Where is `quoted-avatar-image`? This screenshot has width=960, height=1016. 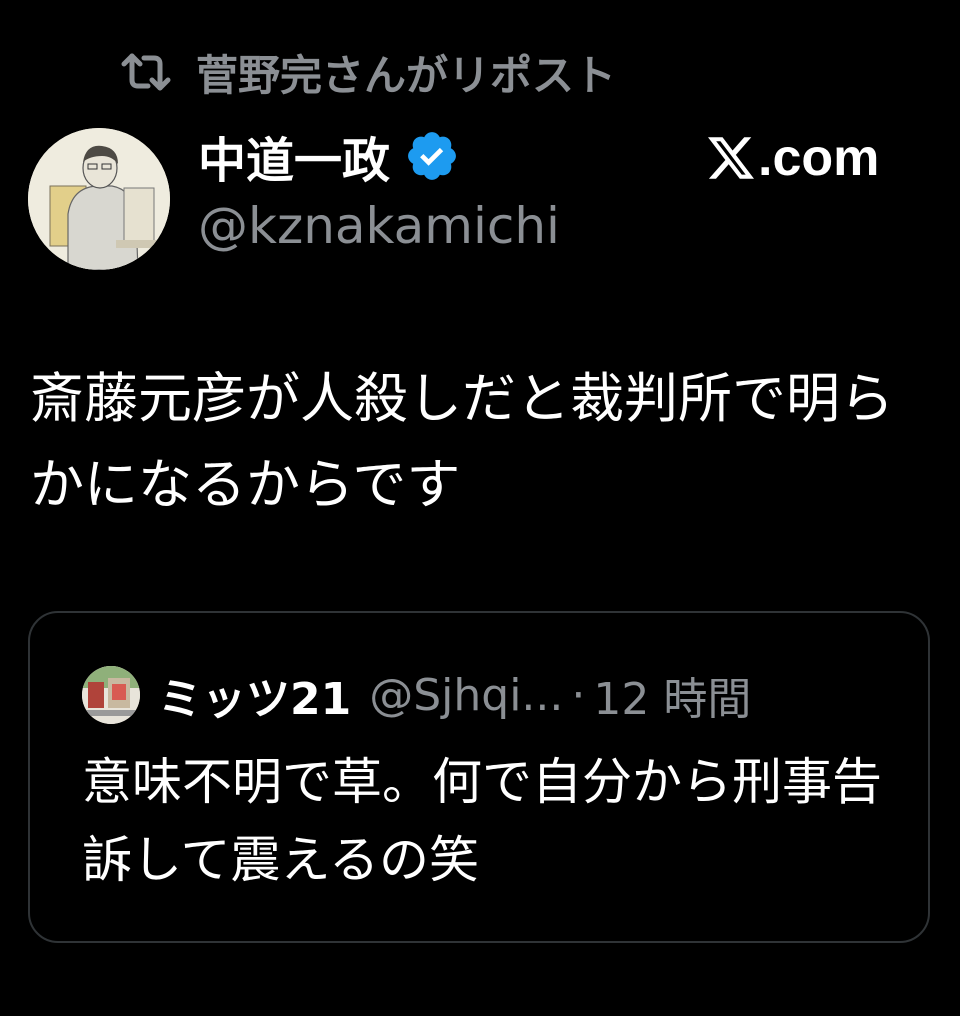 quoted-avatar-image is located at coordinates (111, 695).